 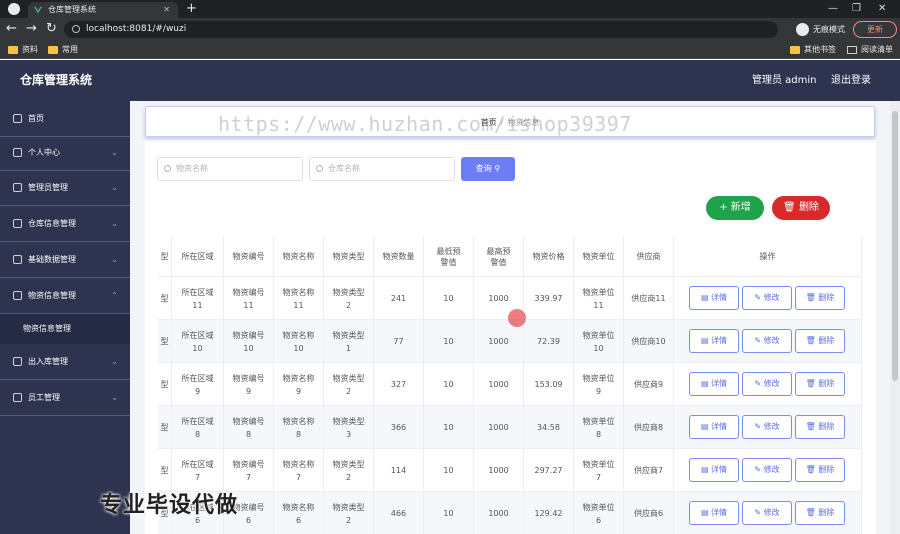 What do you see at coordinates (65, 153) in the screenshot?
I see `sidebar-item-profile: 个人中心 ⌄` at bounding box center [65, 153].